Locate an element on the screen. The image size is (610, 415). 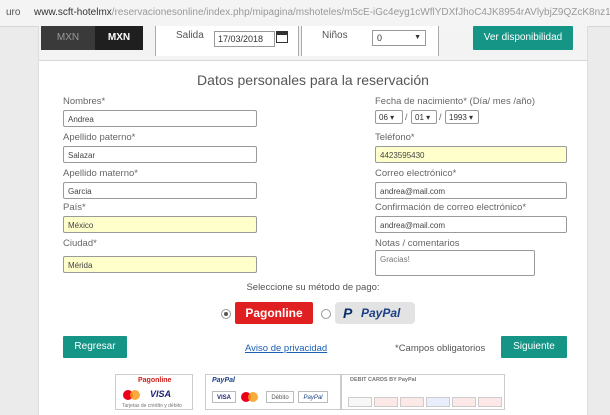
confirm-correo-label: Confirmación de correo electrónico* is located at coordinates (451, 207).